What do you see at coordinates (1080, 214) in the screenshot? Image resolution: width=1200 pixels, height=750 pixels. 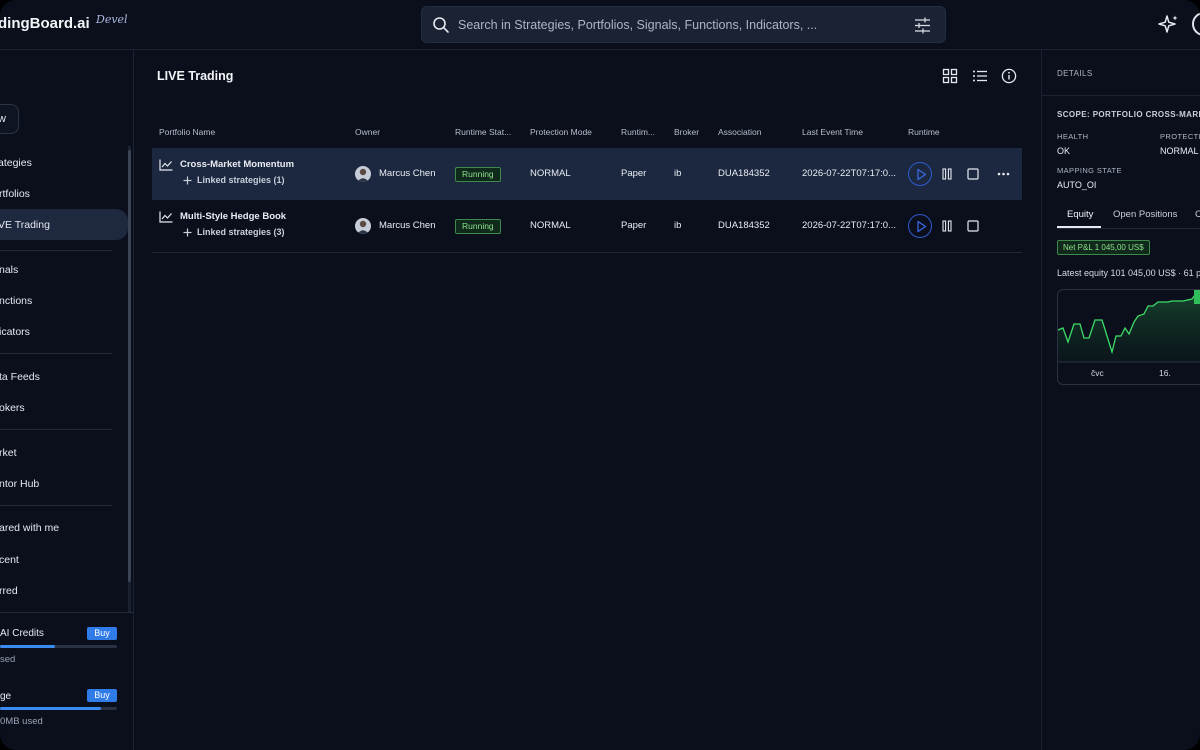 I see `tab-equity: Equity` at bounding box center [1080, 214].